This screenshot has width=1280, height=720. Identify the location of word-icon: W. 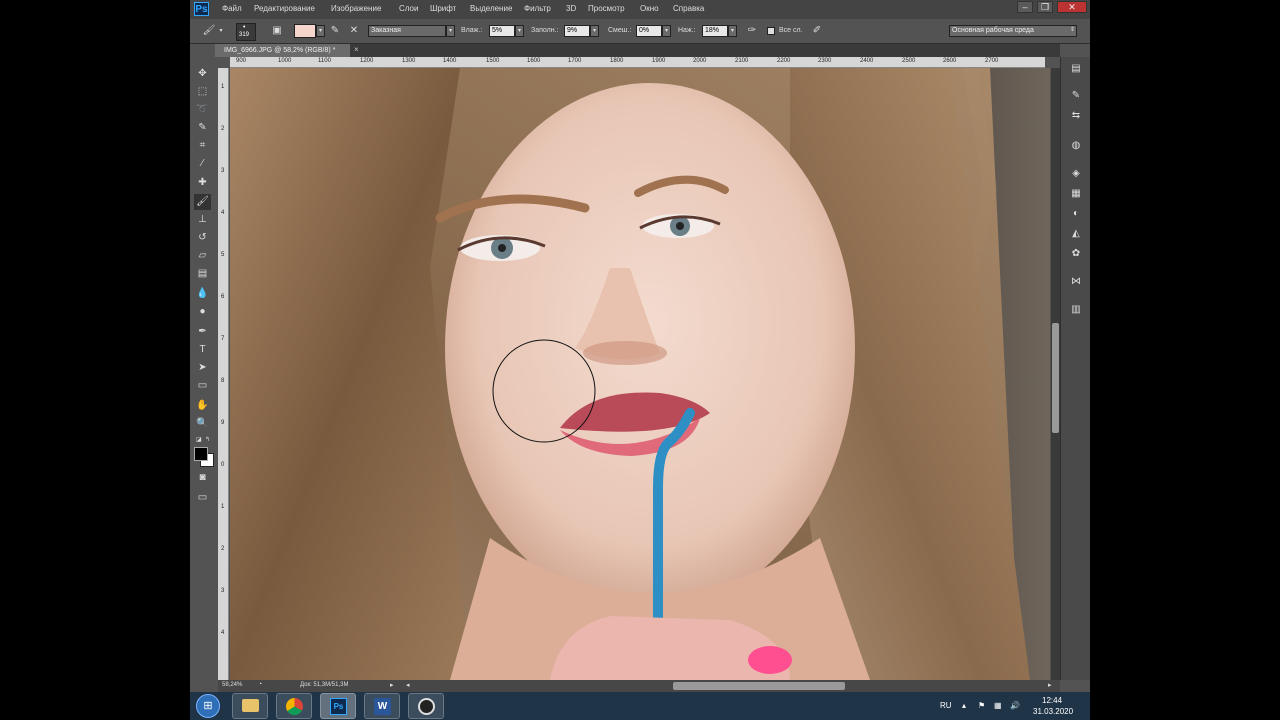
(382, 706).